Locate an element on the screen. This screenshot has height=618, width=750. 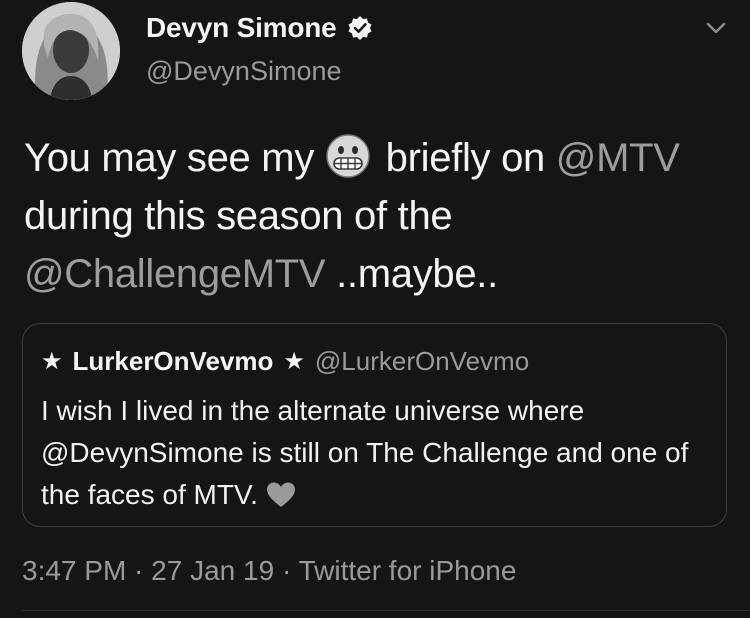
tweet-text-segment: during this season of the is located at coordinates (238, 216).